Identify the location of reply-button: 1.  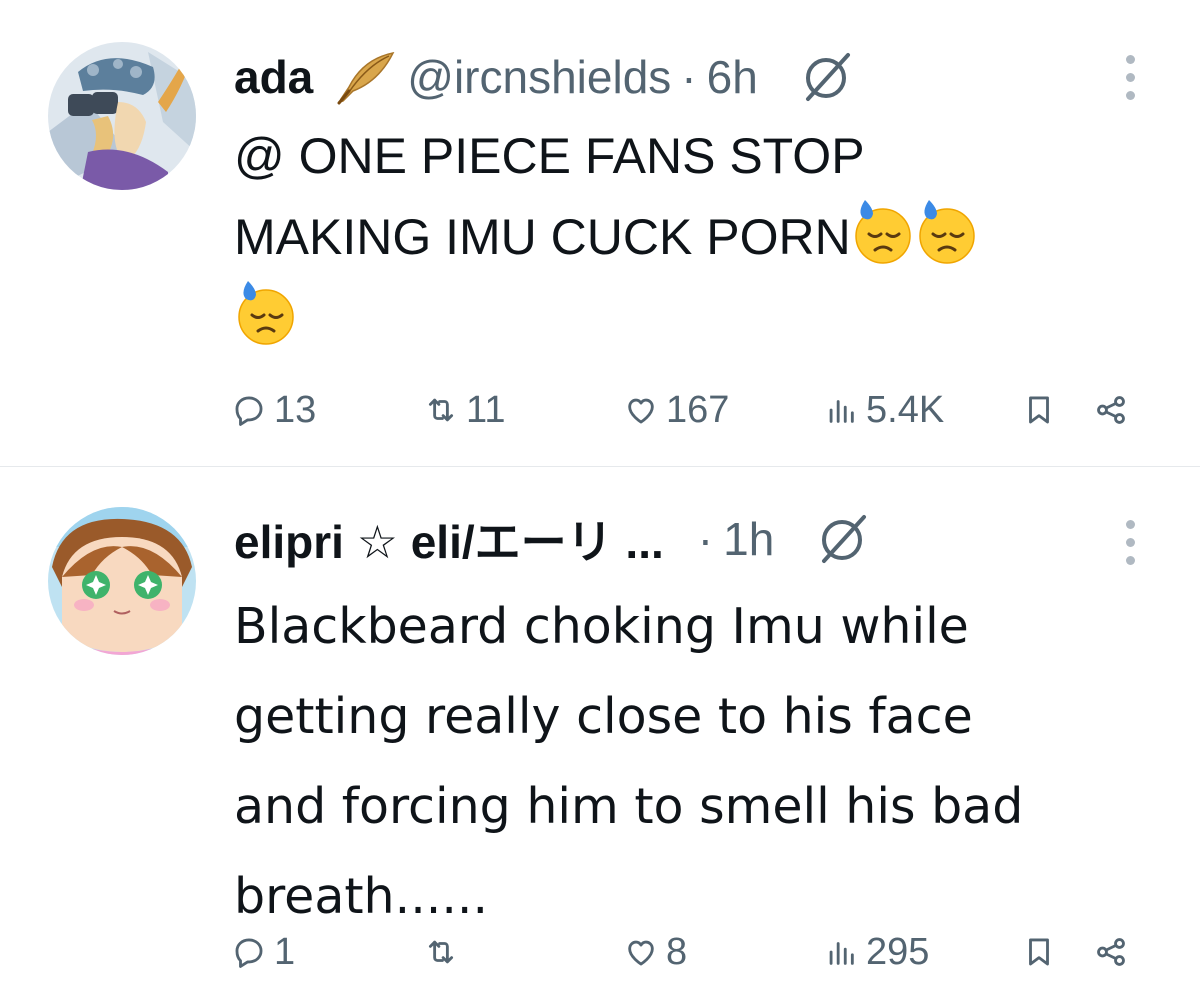
(263, 952).